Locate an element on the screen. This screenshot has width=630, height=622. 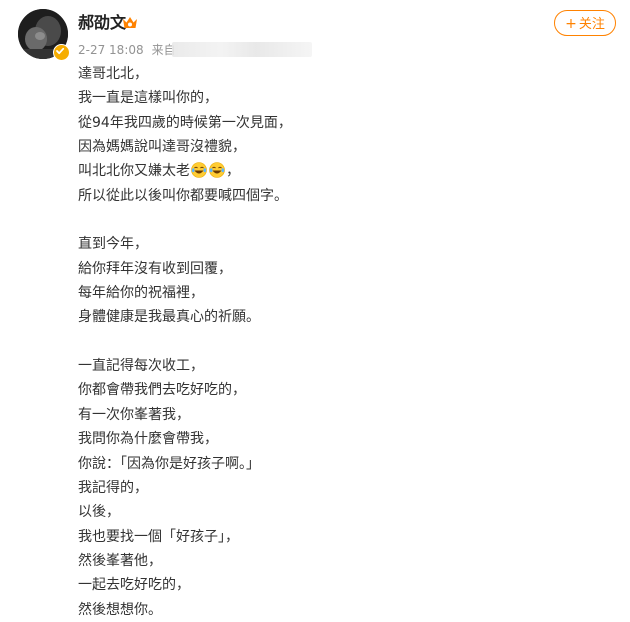
text-line: 從94年我四歲的時候第一次見面， is located at coordinates (185, 122).